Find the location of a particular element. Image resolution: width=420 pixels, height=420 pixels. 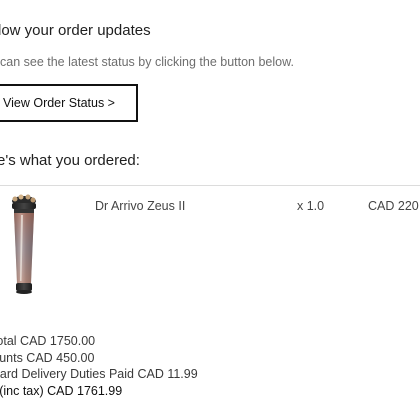

page-heading: low your order updates is located at coordinates (75, 30).